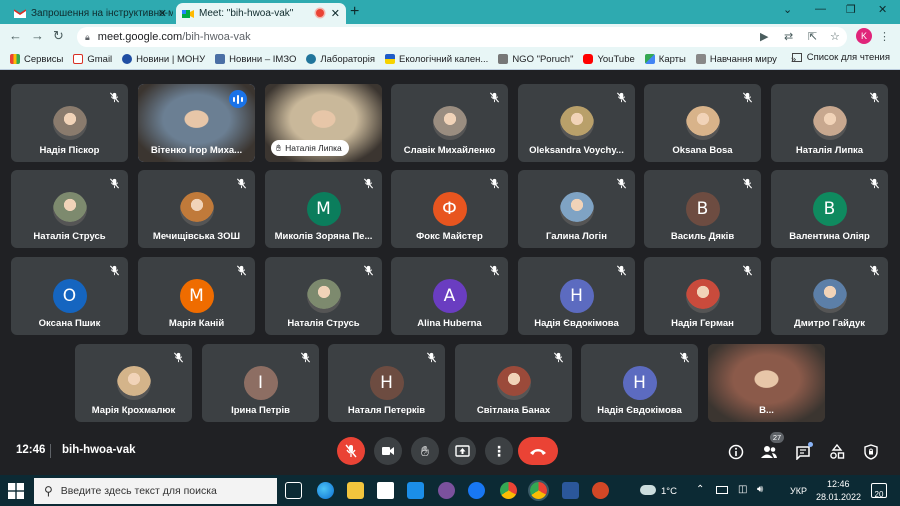 The image size is (900, 506). I want to click on microphone-toggle-button, so click(351, 451).